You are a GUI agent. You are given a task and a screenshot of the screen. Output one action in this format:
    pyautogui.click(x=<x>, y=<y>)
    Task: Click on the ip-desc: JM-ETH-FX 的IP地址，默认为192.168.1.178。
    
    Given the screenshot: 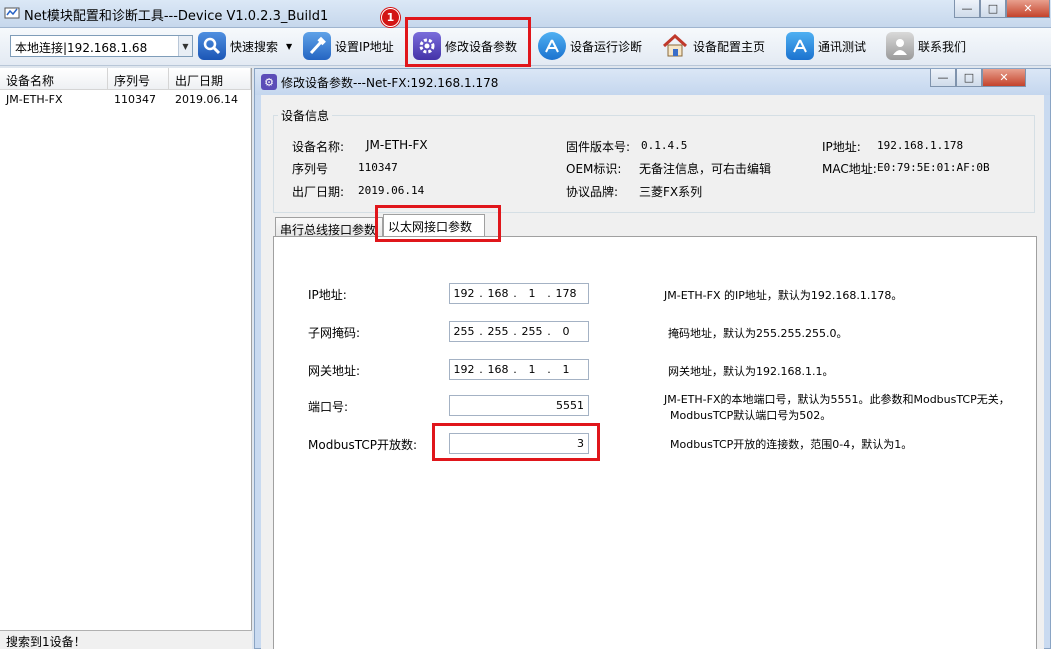 What is the action you would take?
    pyautogui.click(x=783, y=295)
    